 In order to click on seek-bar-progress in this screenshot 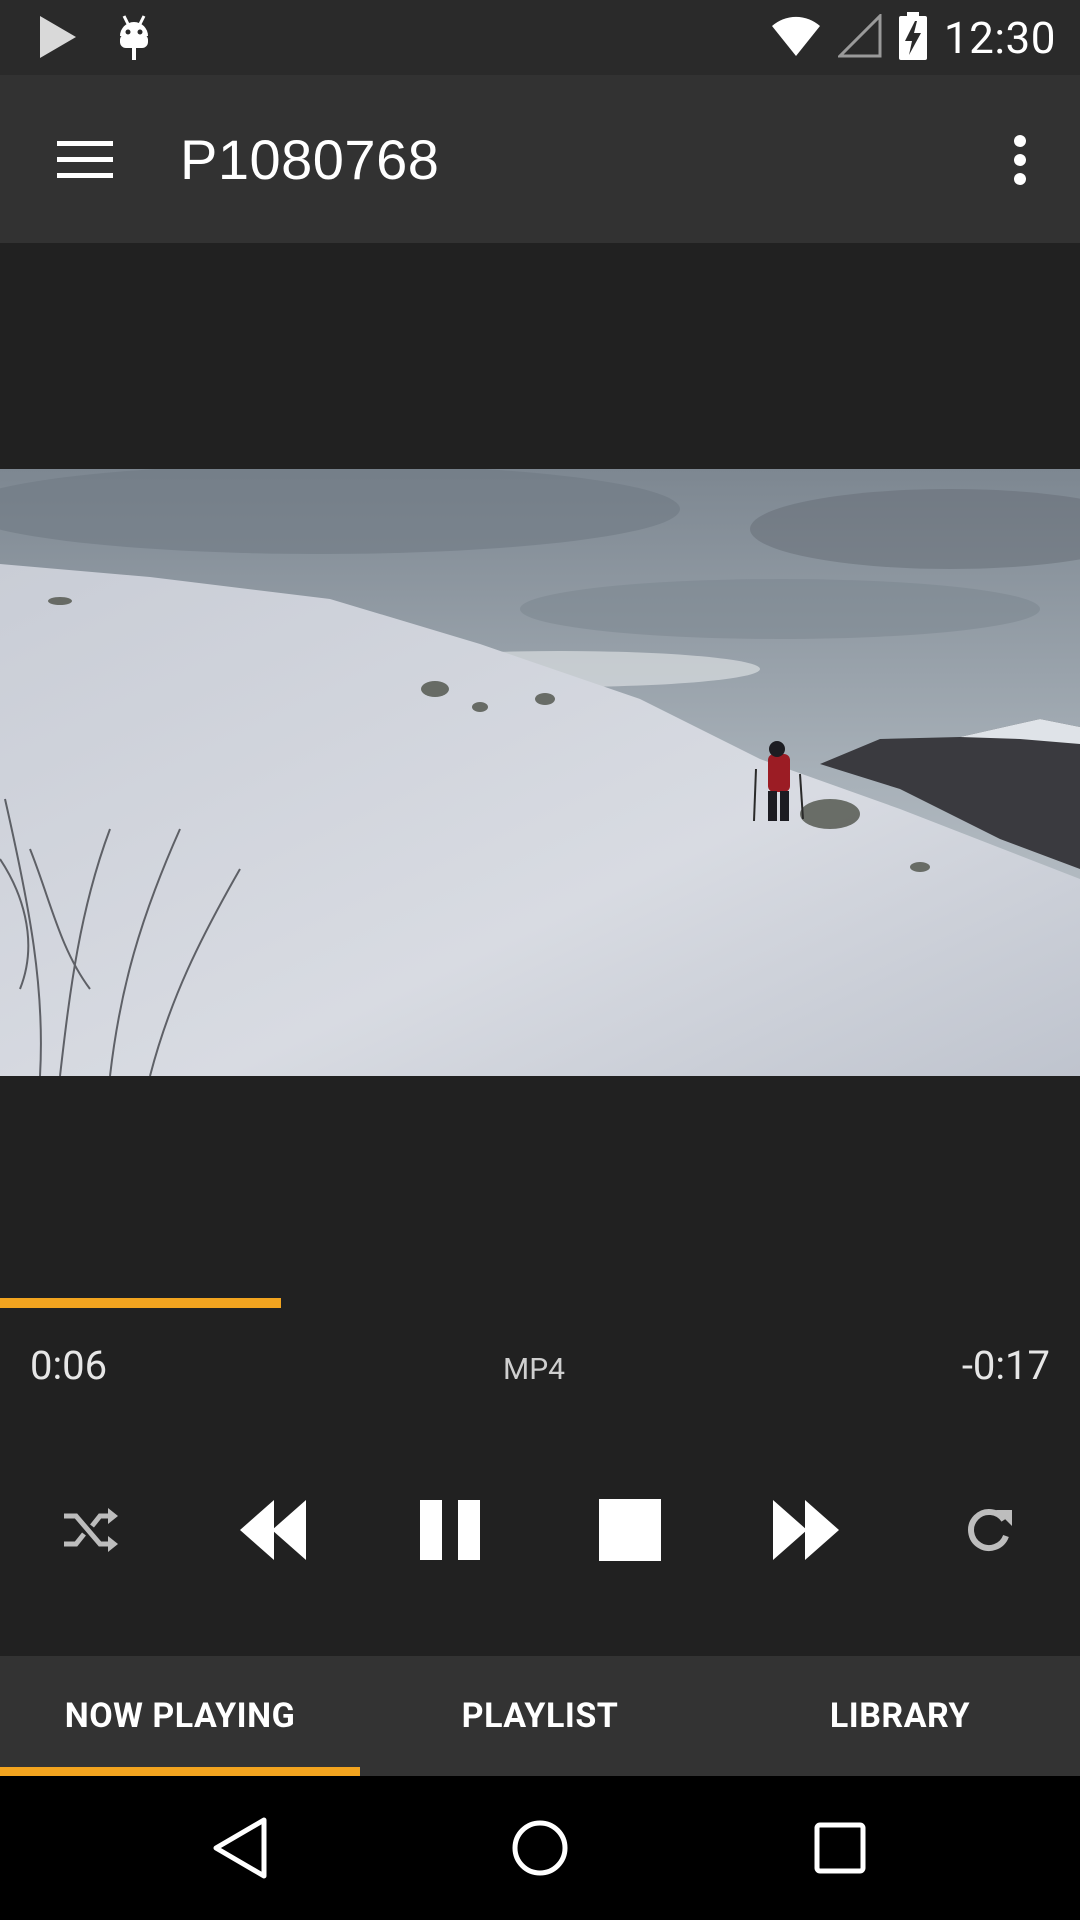, I will do `click(140, 1303)`.